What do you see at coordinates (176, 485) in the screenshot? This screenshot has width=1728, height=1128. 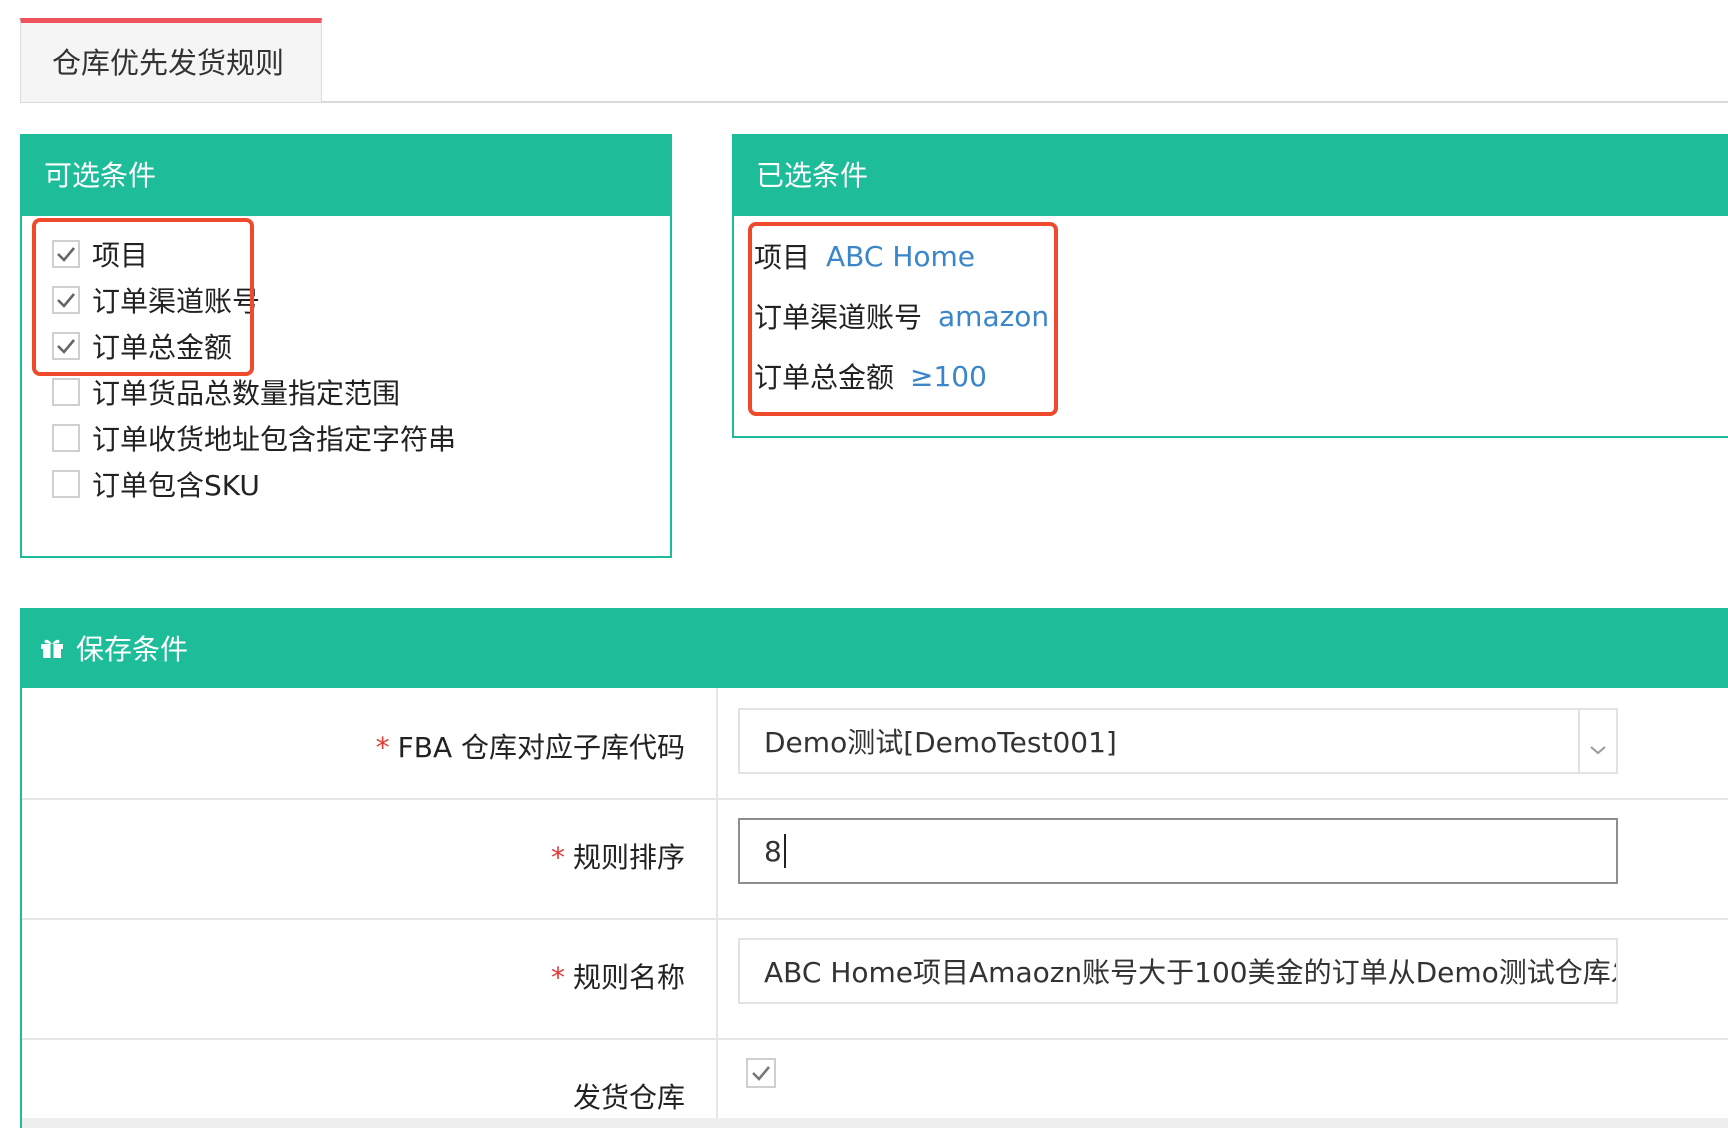 I see `condition-label: 订单包含SKU` at bounding box center [176, 485].